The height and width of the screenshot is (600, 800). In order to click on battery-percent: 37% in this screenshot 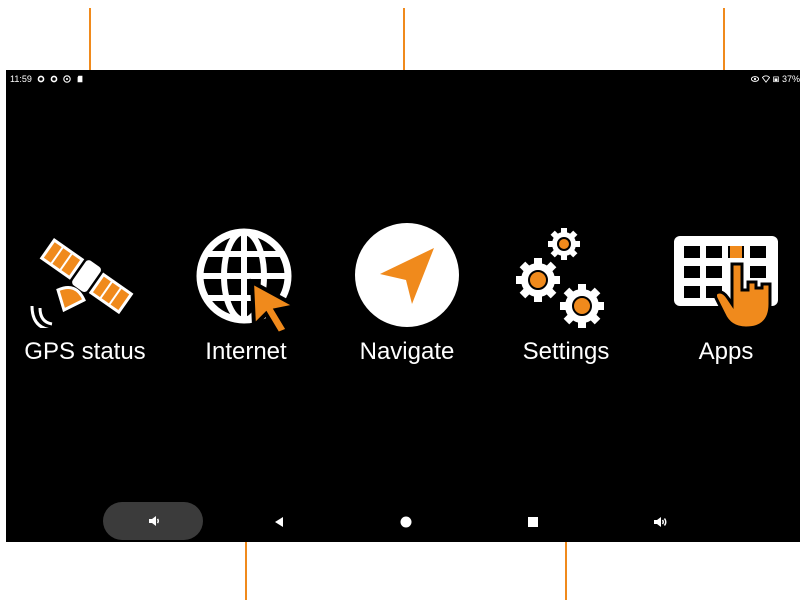, I will do `click(790, 79)`.